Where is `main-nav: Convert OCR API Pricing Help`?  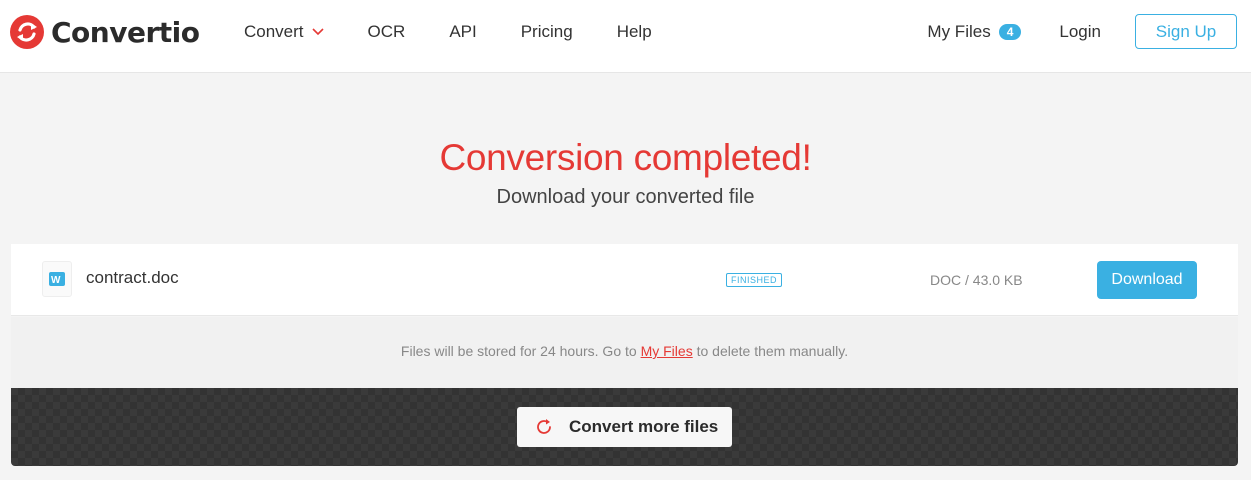 main-nav: Convert OCR API Pricing Help is located at coordinates (470, 32).